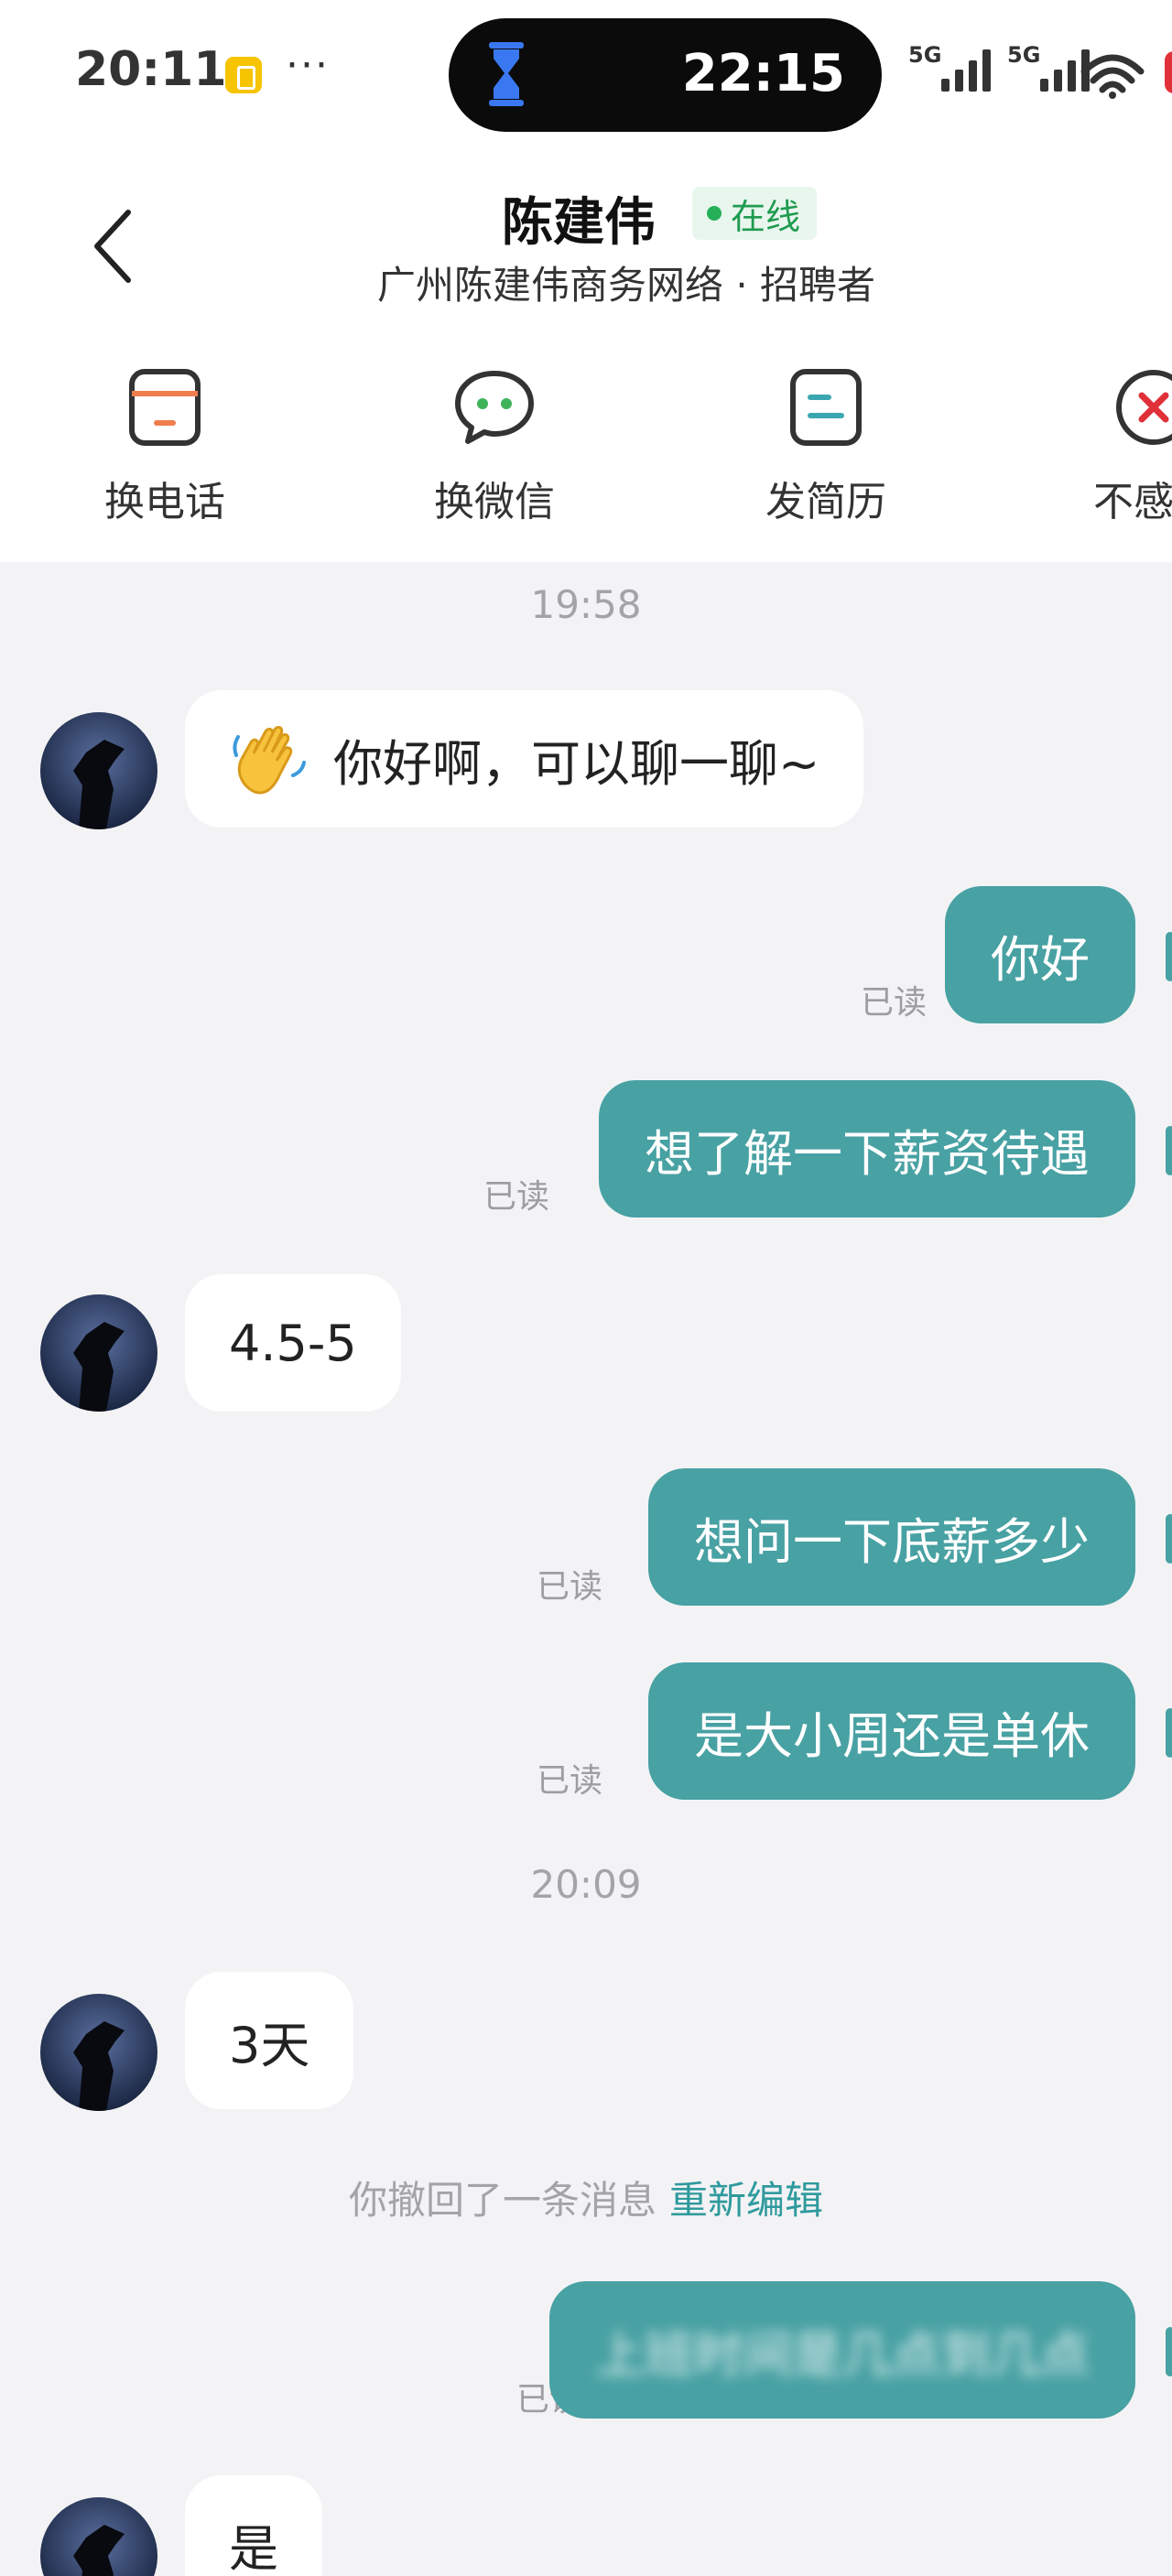 The width and height of the screenshot is (1172, 2576). What do you see at coordinates (1112, 77) in the screenshot?
I see `wifi-icon` at bounding box center [1112, 77].